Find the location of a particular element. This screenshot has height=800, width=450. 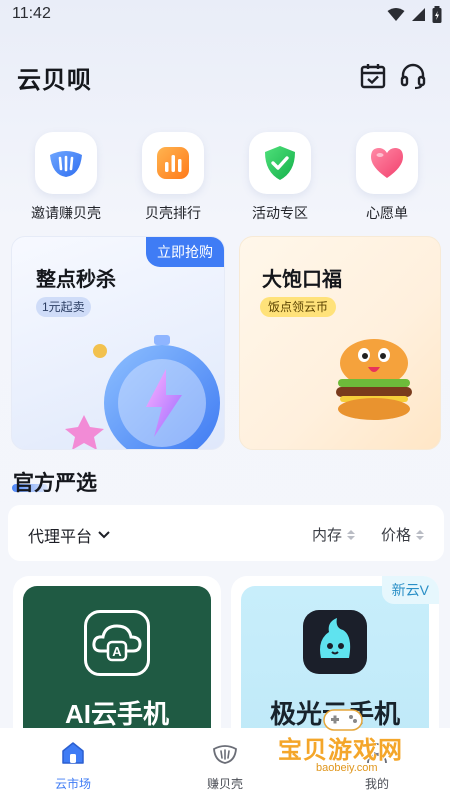

quick-menu-invite: 邀请赚贝壳 is located at coordinates (66, 177).